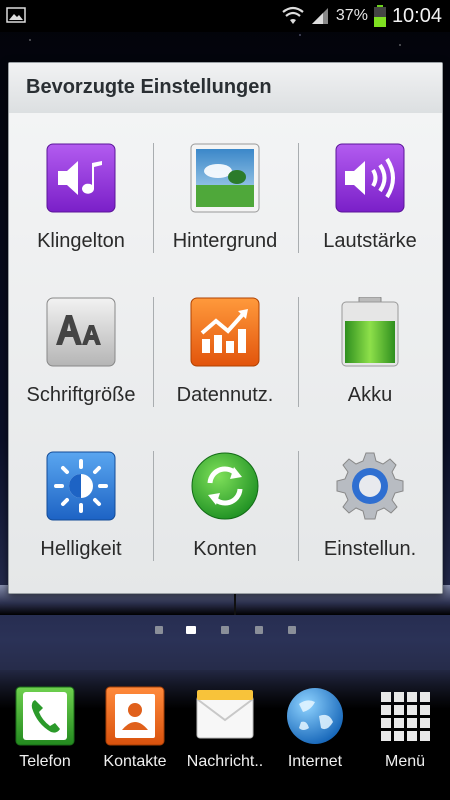 The width and height of the screenshot is (450, 800). What do you see at coordinates (370, 395) in the screenshot?
I see `setting-label: Akku` at bounding box center [370, 395].